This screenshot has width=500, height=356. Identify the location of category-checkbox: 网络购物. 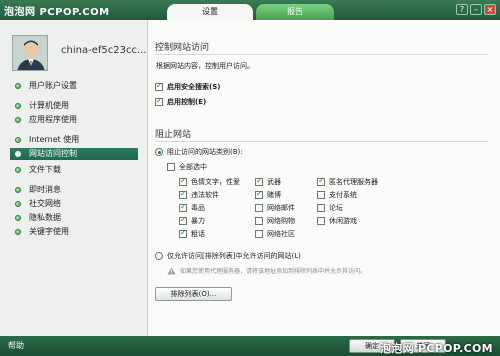
(275, 221).